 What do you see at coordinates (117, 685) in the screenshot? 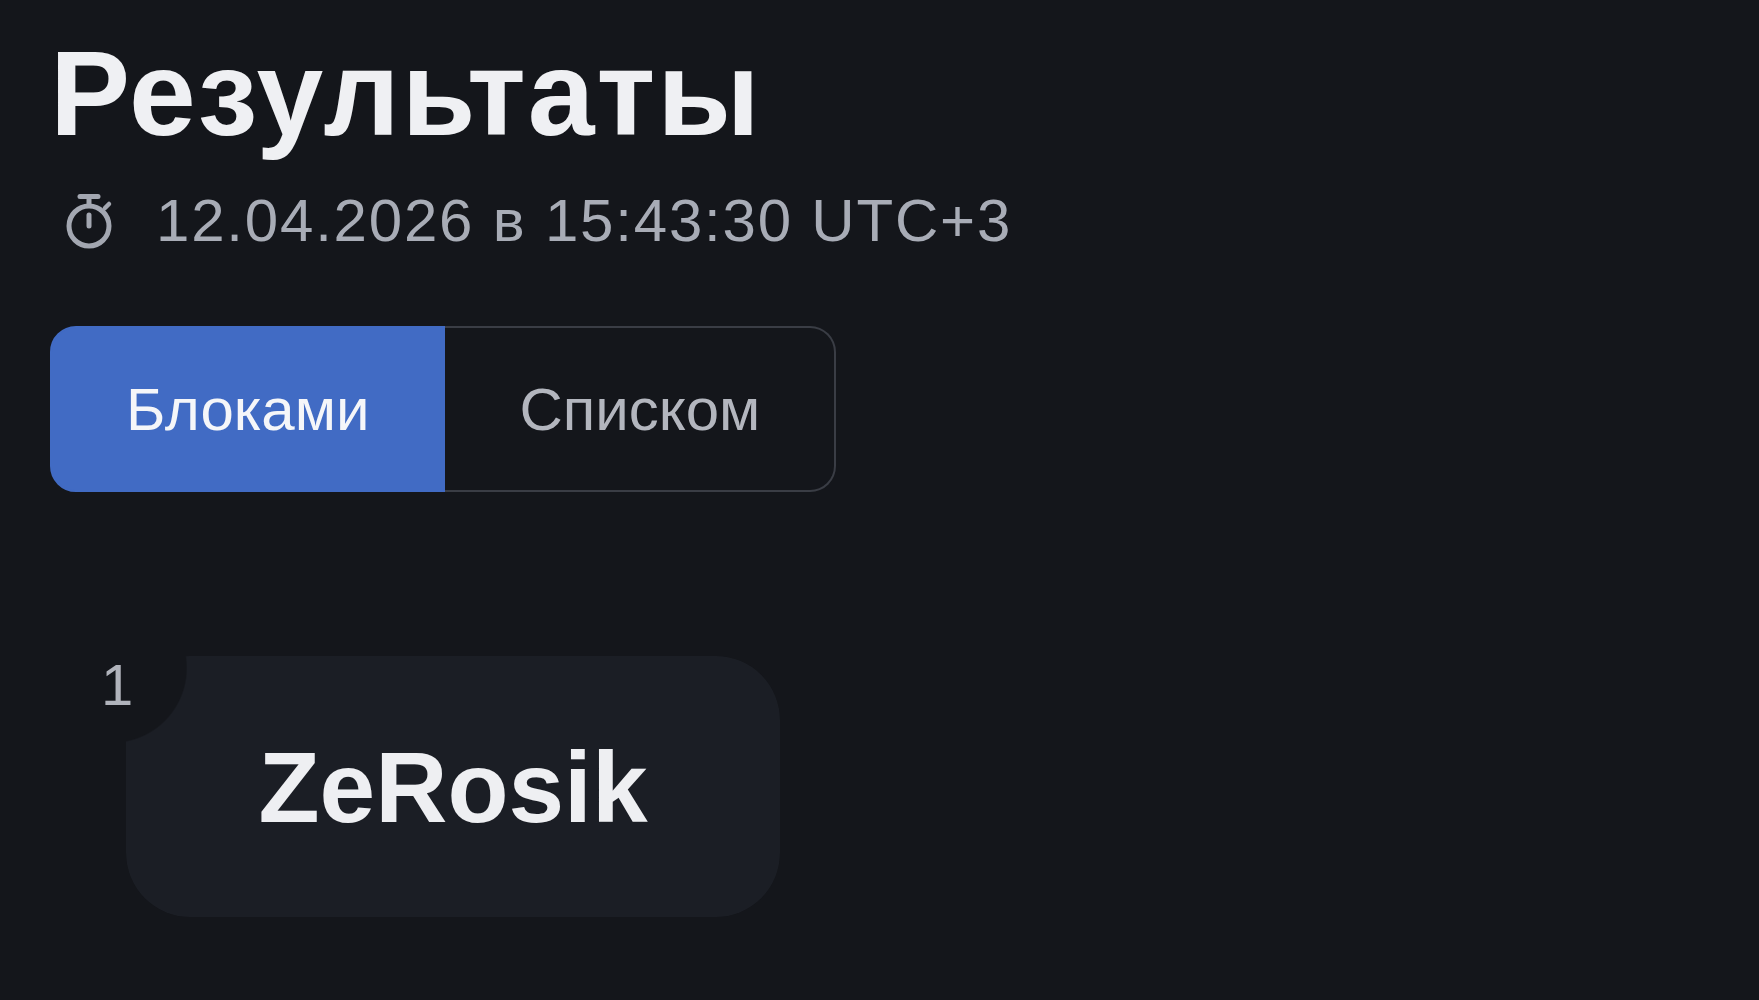
I see `rank-number: 1` at bounding box center [117, 685].